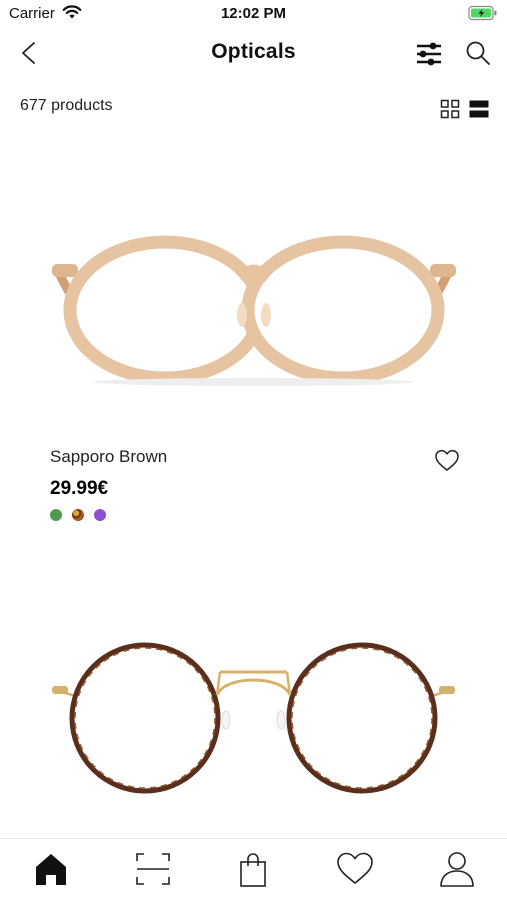 The height and width of the screenshot is (901, 507). I want to click on swatch-tortoise, so click(78, 515).